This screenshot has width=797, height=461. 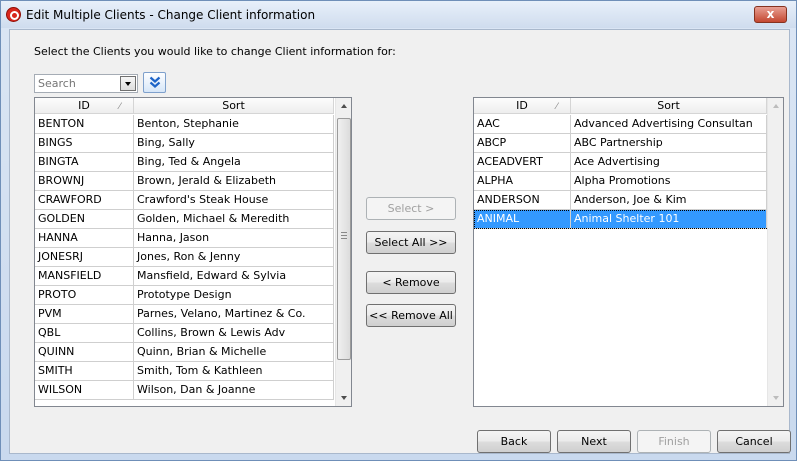 I want to click on search-input, so click(x=77, y=83).